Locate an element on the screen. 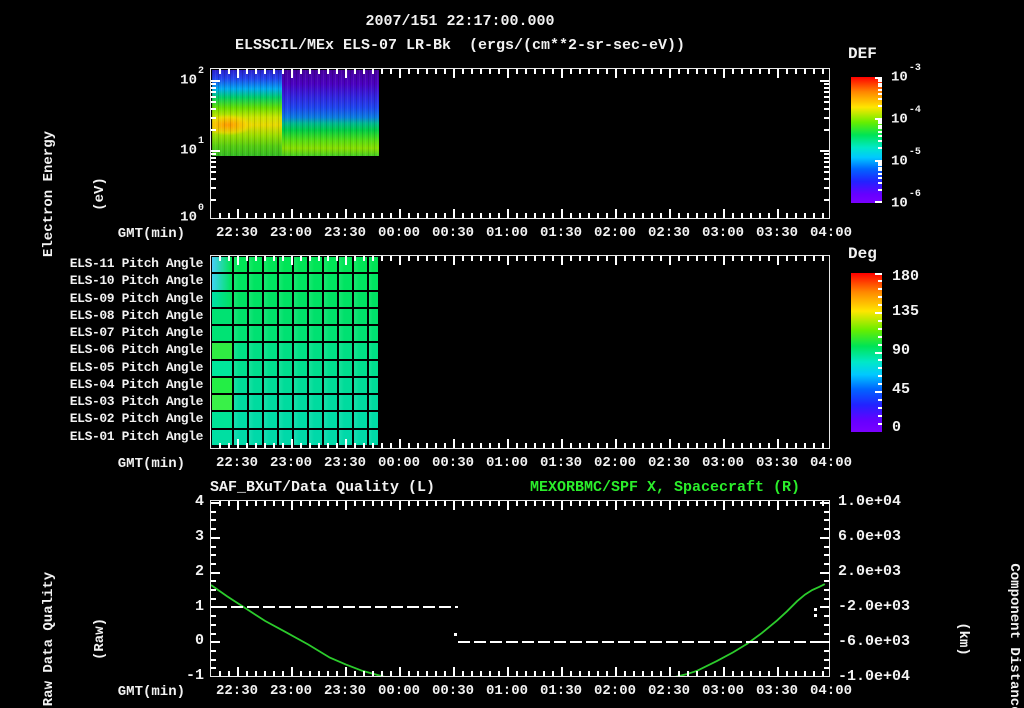 The width and height of the screenshot is (1024, 708). pitch-row-label: ELS-10 Pitch Angle is located at coordinates (136, 281).